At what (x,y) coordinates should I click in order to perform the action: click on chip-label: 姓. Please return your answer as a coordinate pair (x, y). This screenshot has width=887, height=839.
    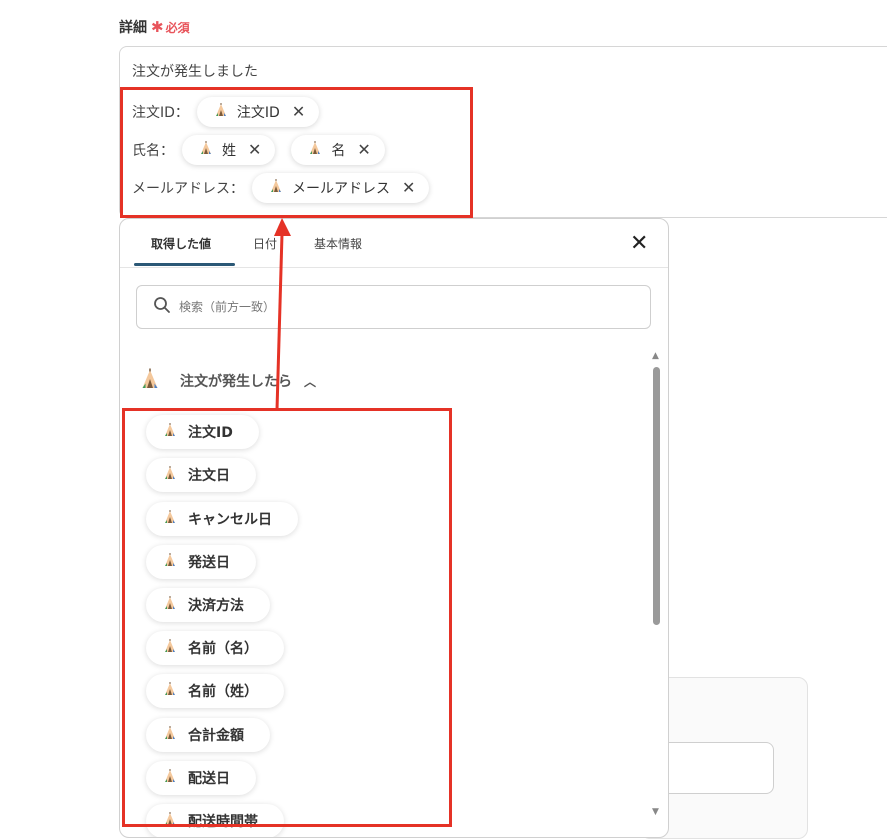
    Looking at the image, I should click on (229, 151).